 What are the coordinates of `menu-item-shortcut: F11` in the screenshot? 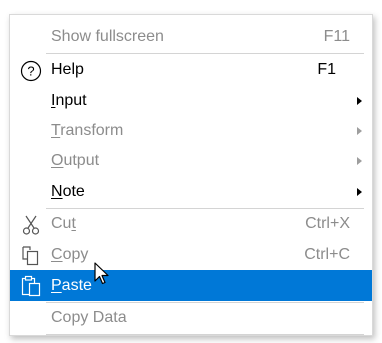 It's located at (336, 36).